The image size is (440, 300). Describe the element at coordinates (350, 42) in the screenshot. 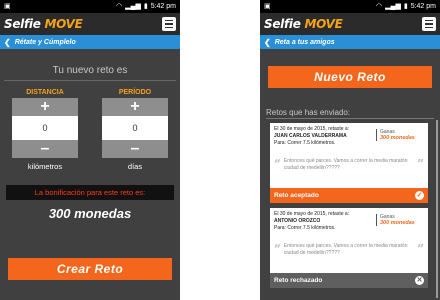

I see `screen-subtitle-bar: ❮ Reta a tus amigos` at that location.